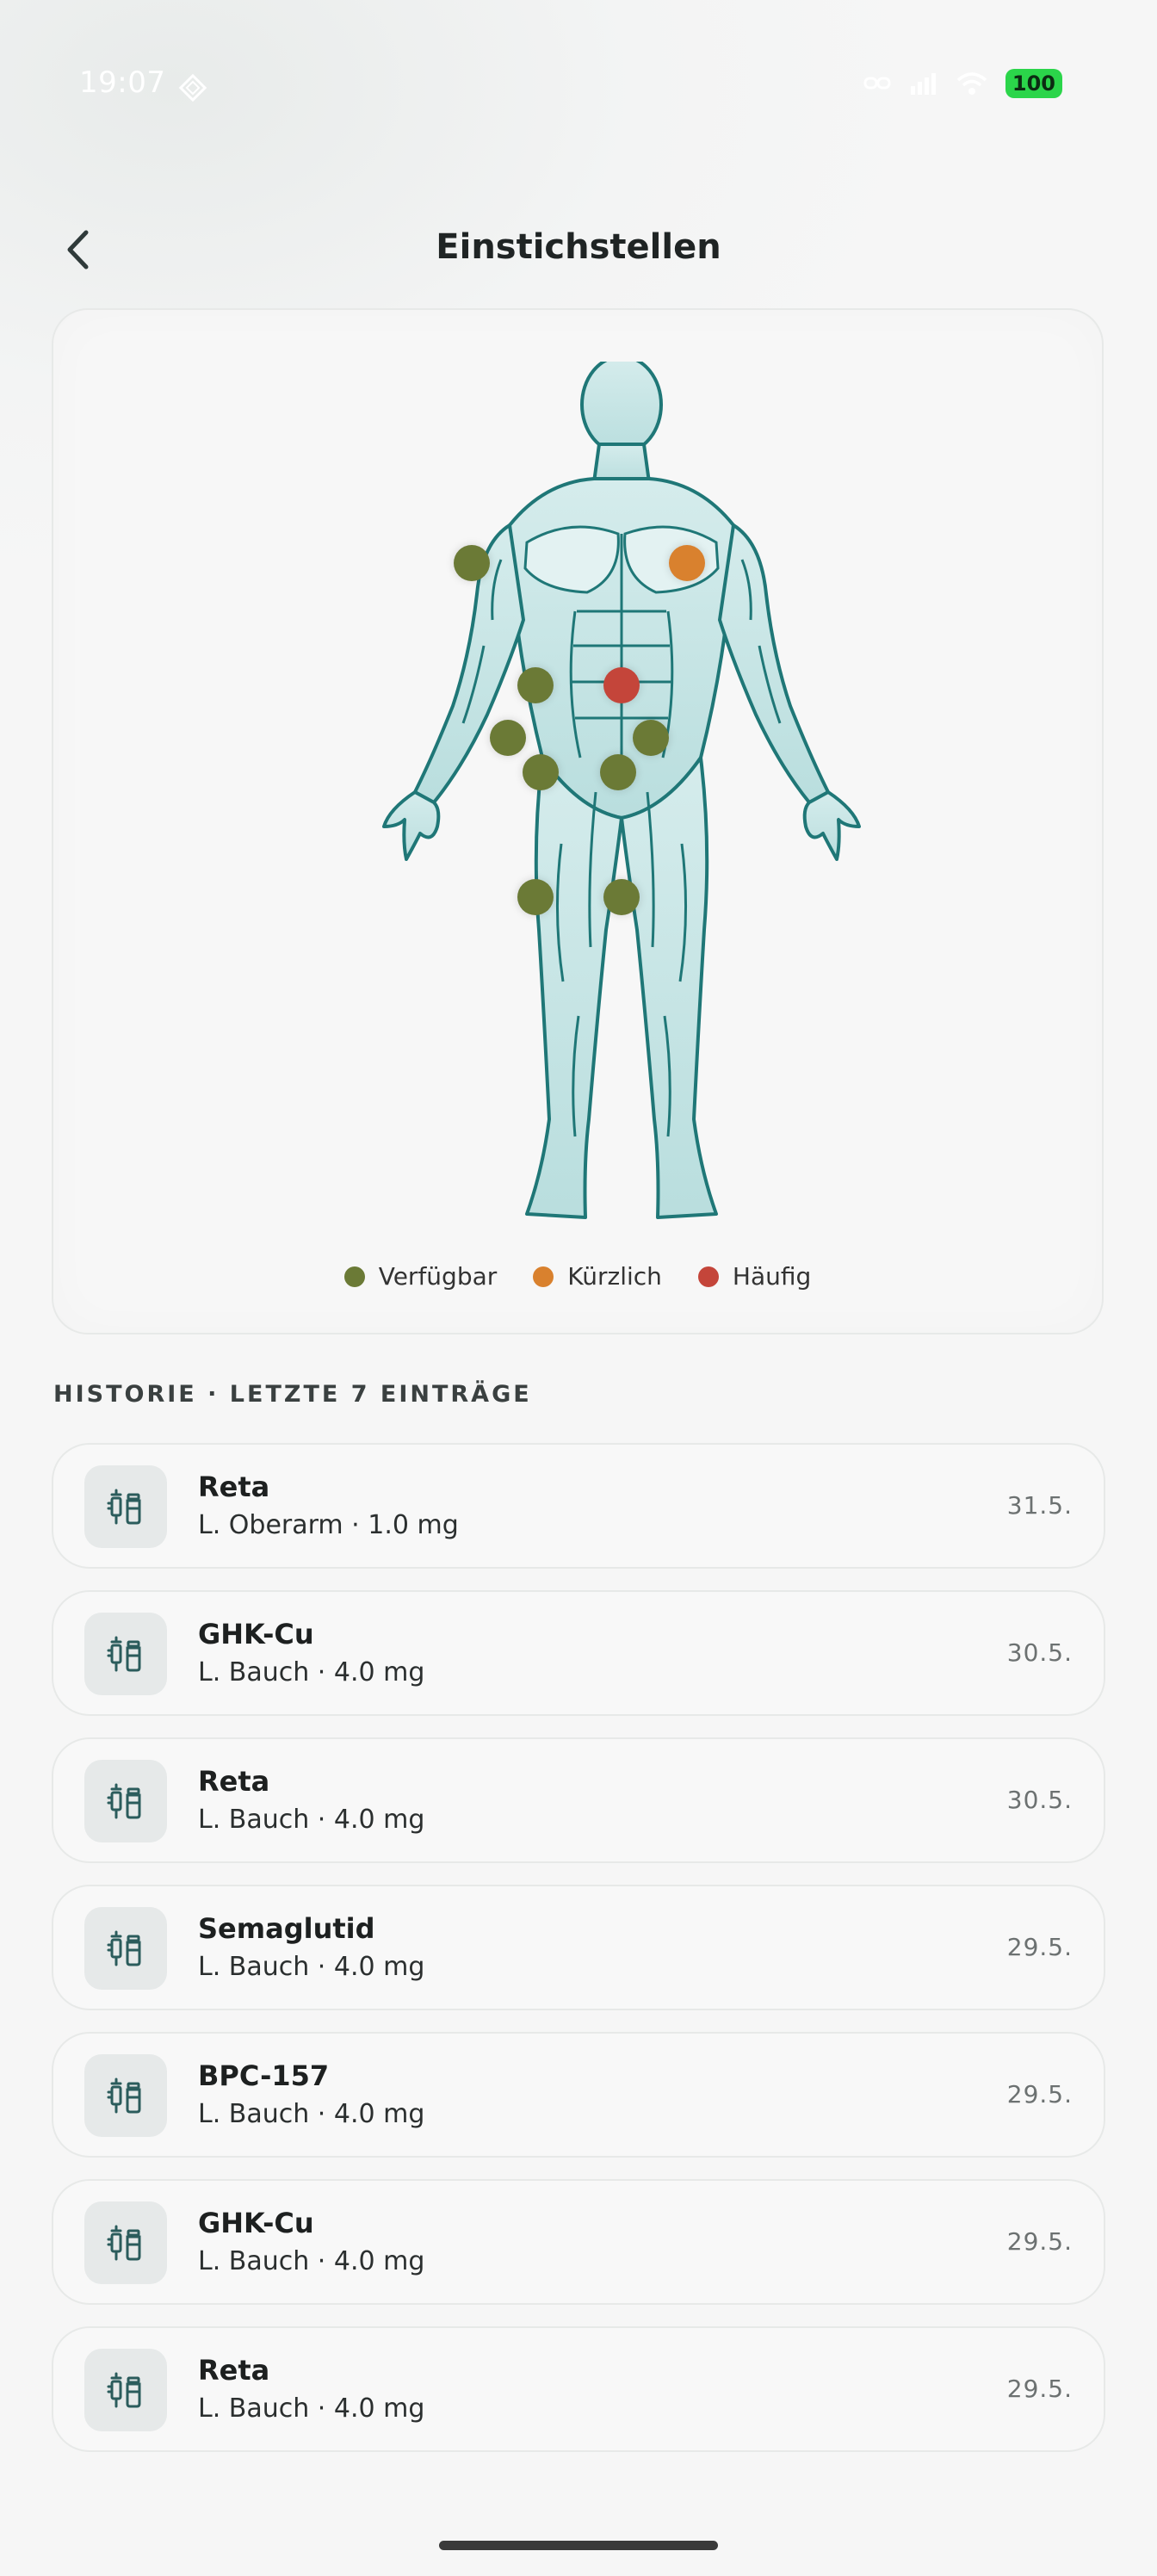 The image size is (1157, 2576). Describe the element at coordinates (543, 1277) in the screenshot. I see `legend-dot-recent` at that location.